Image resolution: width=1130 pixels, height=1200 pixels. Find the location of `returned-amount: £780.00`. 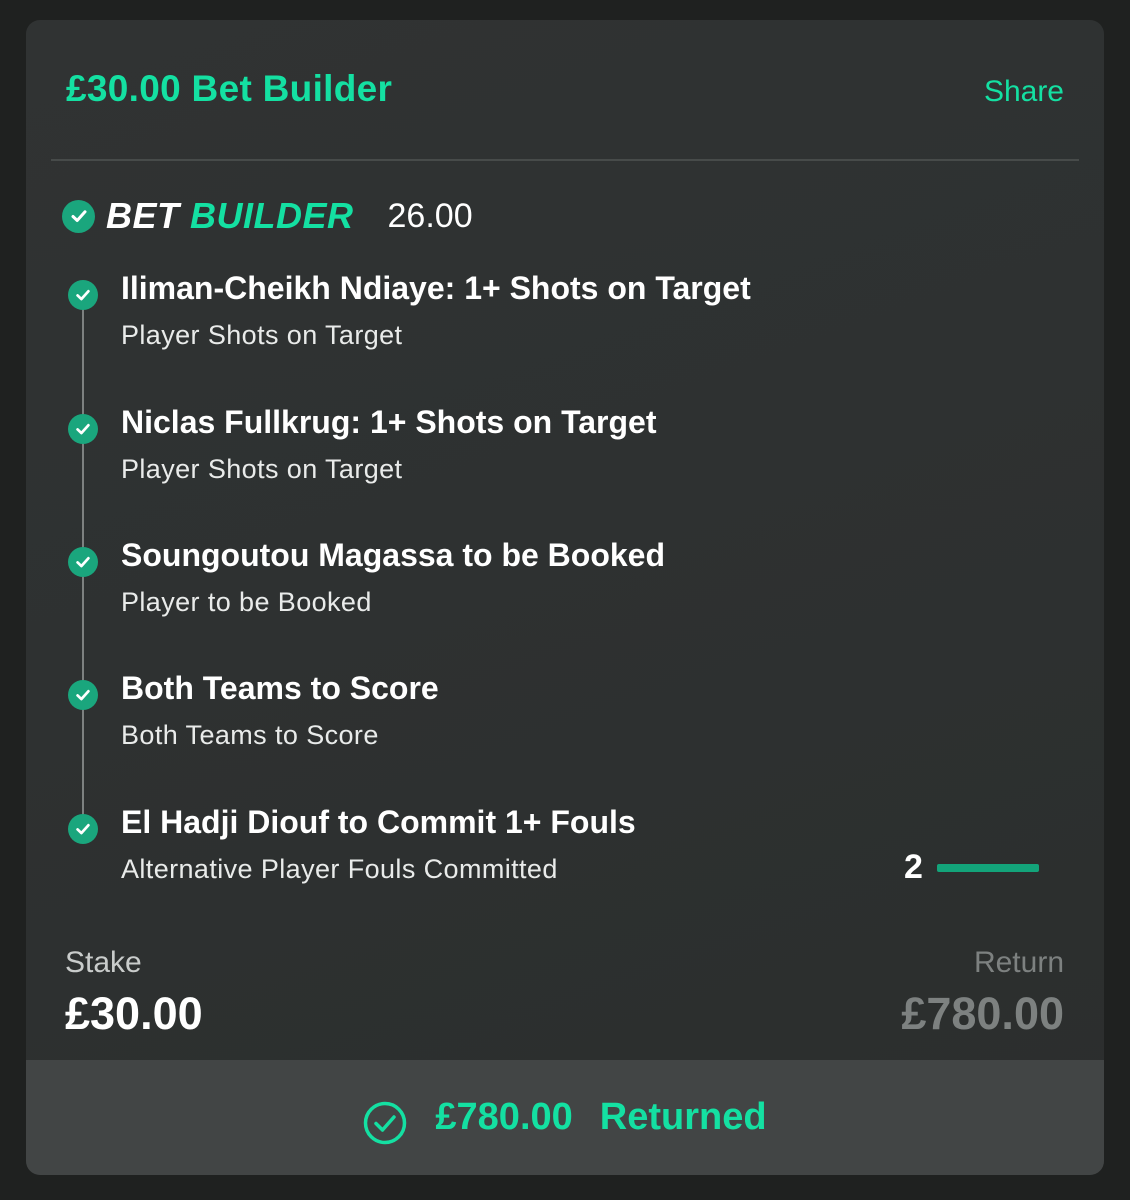

returned-amount: £780.00 is located at coordinates (504, 1117).